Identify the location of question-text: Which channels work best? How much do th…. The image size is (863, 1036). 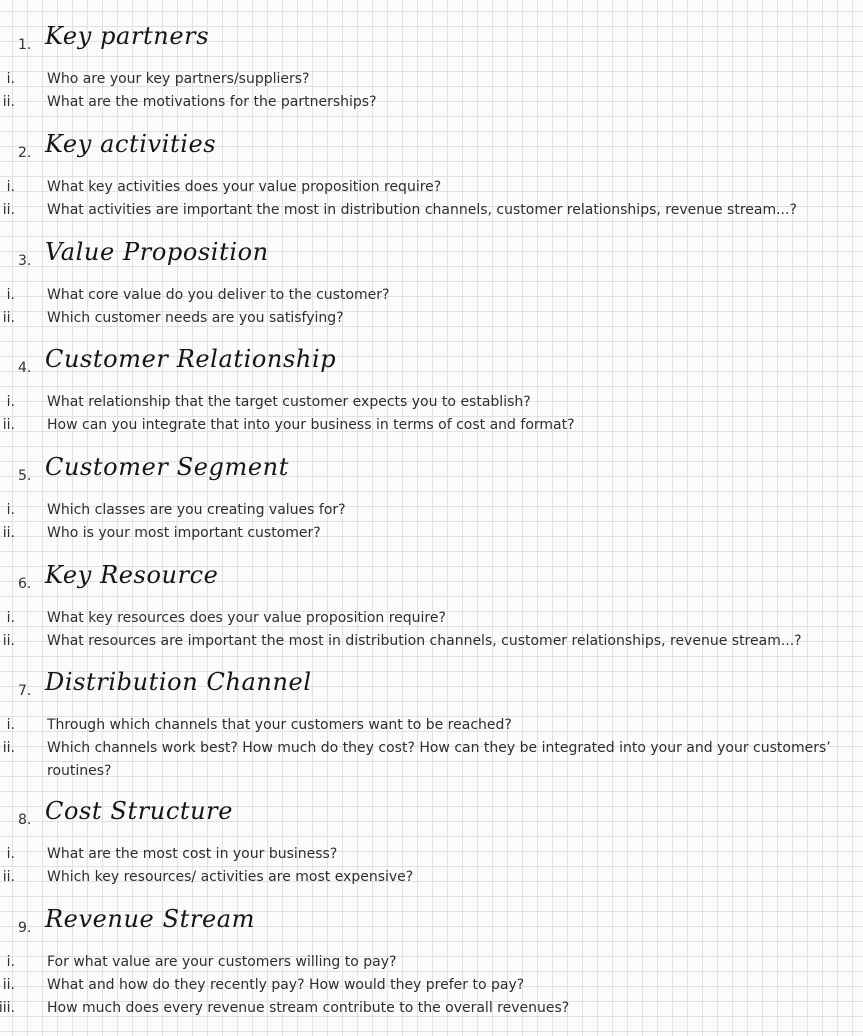
(439, 748).